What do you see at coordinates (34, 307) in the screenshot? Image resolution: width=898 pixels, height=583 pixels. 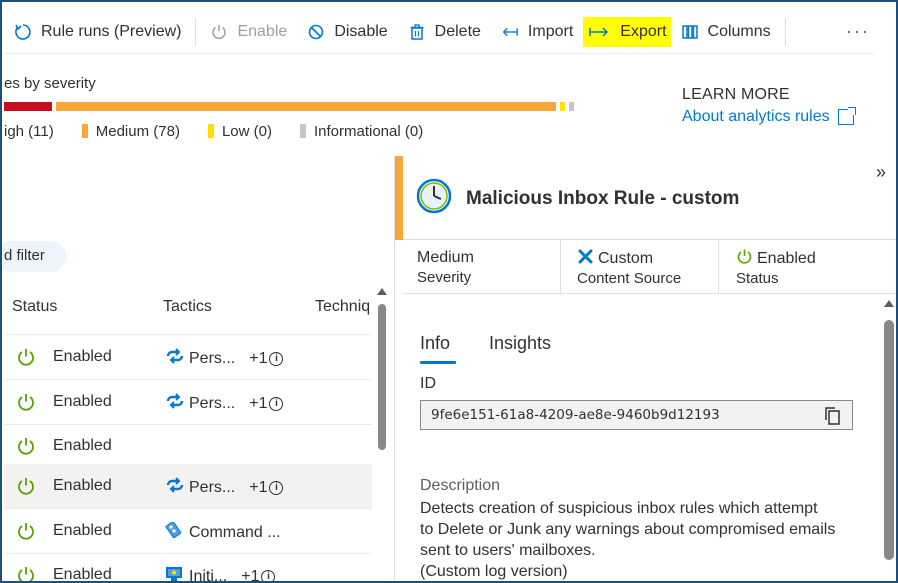 I see `column-header-status: Status` at bounding box center [34, 307].